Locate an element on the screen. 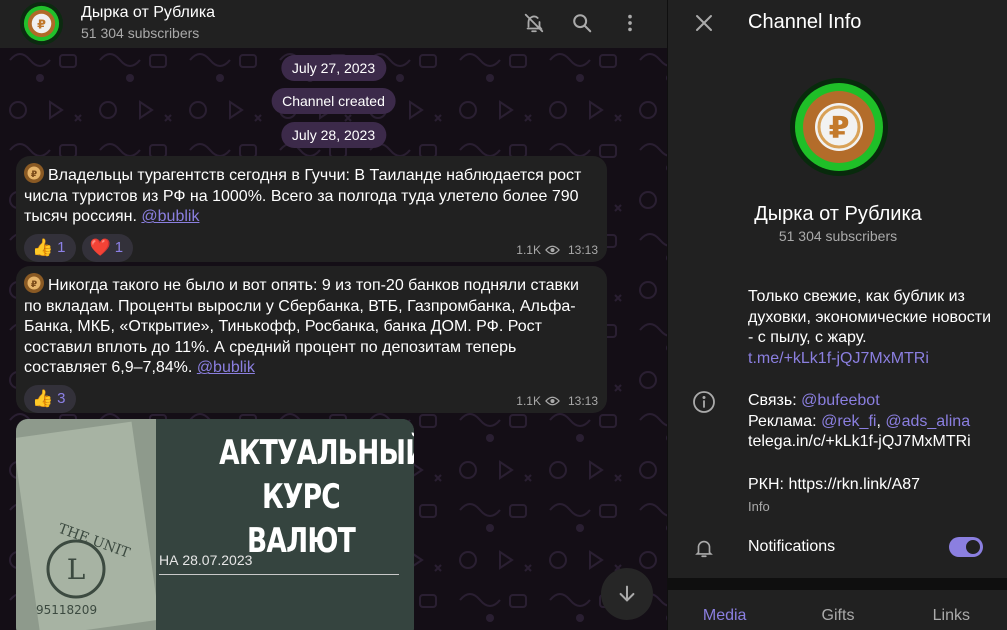  subscriber-count: 51 304 subscribers is located at coordinates (140, 33).